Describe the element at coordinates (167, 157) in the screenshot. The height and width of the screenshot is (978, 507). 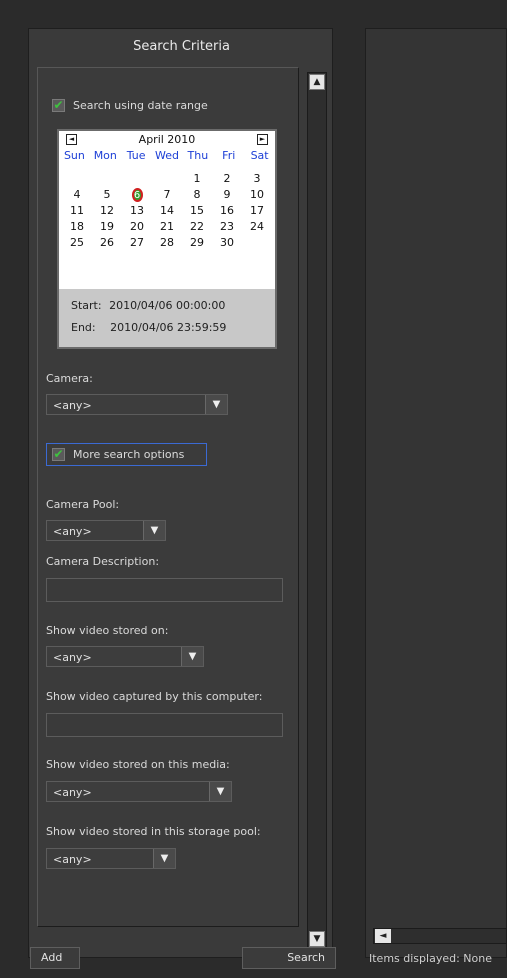
I see `calendar-weekdays: Sun Mon Tue Wed Thu Fri Sat` at that location.